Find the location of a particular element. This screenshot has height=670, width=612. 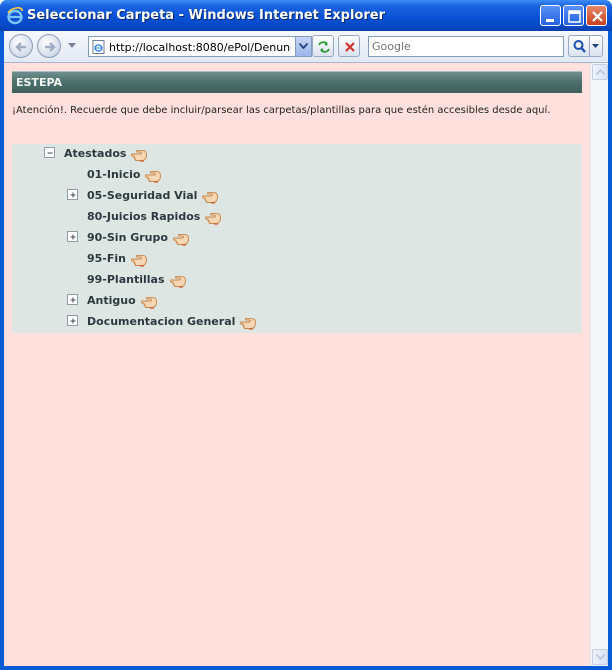

close-icon is located at coordinates (597, 16).